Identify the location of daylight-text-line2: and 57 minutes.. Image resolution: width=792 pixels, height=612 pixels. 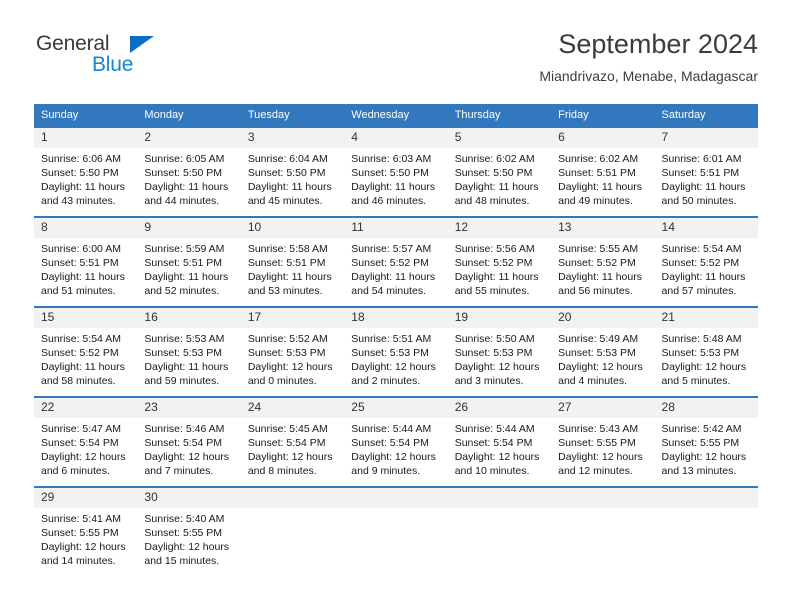
(699, 291).